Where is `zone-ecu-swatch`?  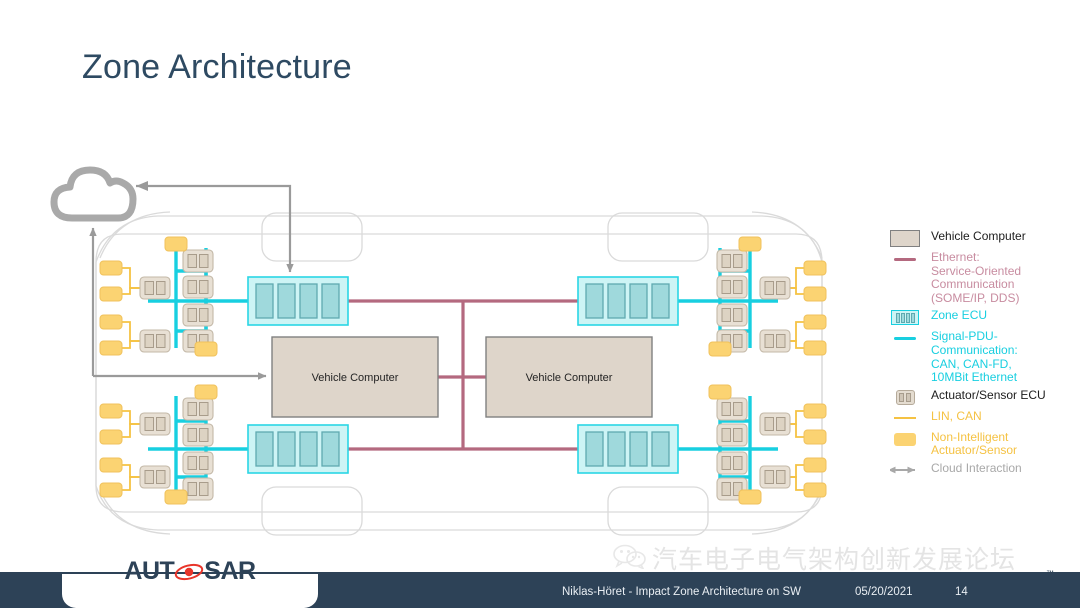
zone-ecu-swatch is located at coordinates (905, 317).